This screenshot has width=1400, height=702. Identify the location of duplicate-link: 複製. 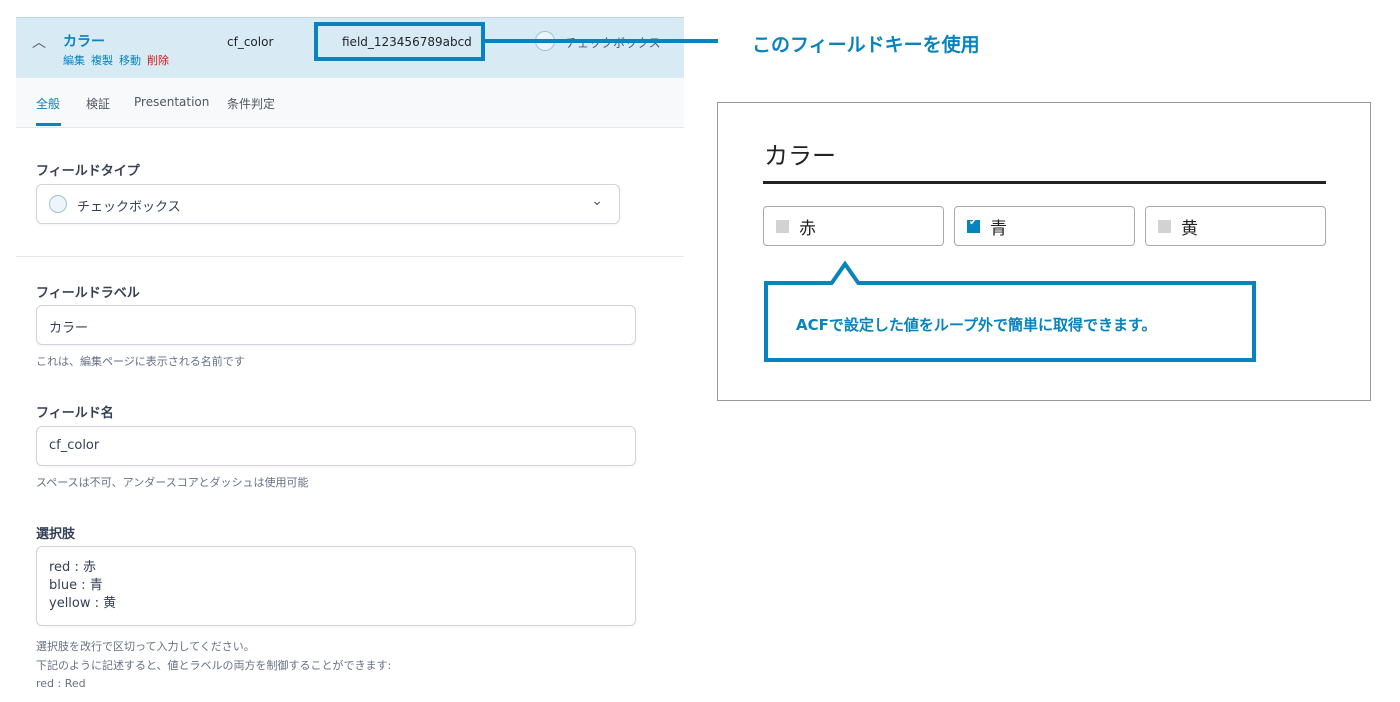
(102, 60).